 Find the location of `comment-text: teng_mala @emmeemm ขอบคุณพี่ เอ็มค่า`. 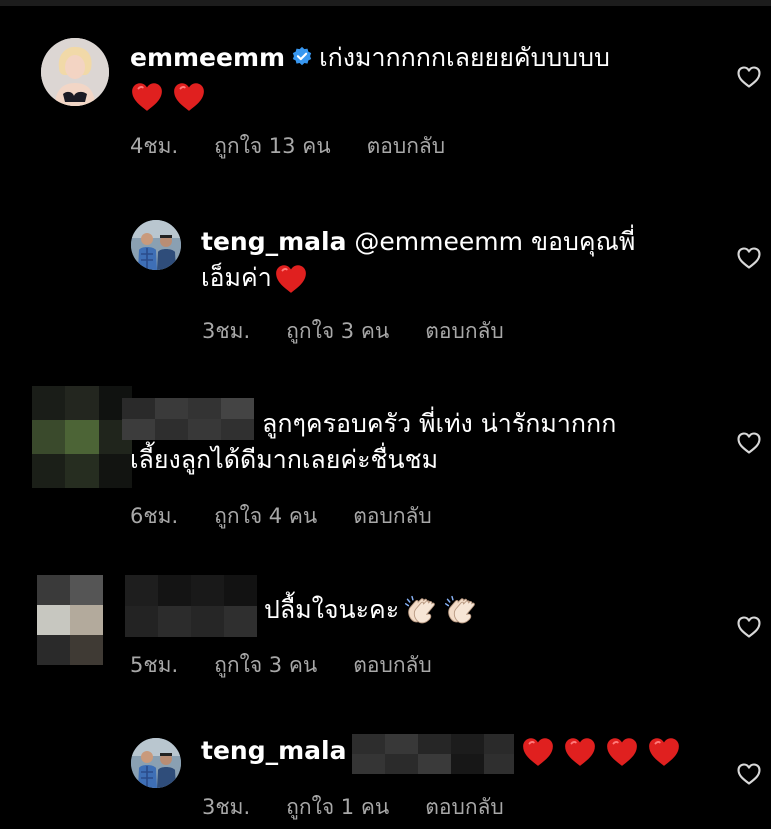

comment-text: teng_mala @emmeemm ขอบคุณพี่ เอ็มค่า is located at coordinates (451, 260).